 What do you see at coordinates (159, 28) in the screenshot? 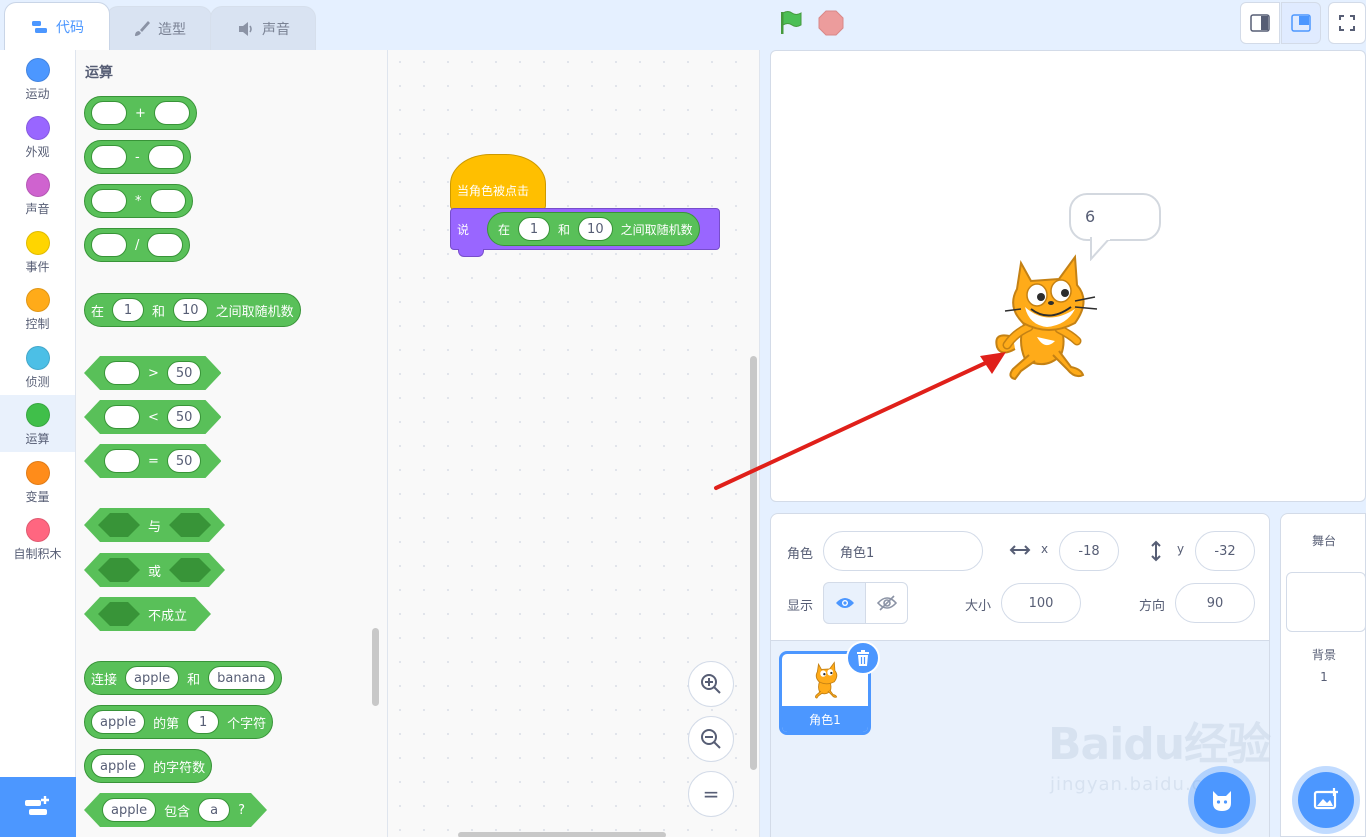
I see `tab-costumes: 造型` at bounding box center [159, 28].